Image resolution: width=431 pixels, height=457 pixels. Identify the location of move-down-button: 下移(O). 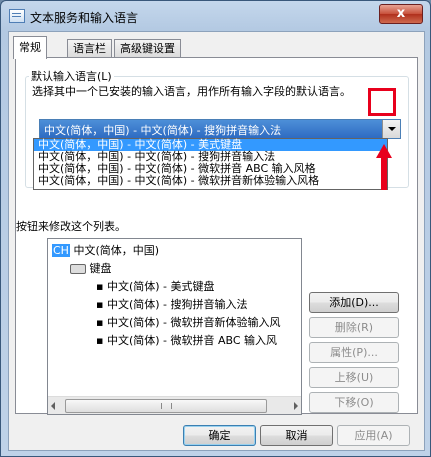
(354, 402).